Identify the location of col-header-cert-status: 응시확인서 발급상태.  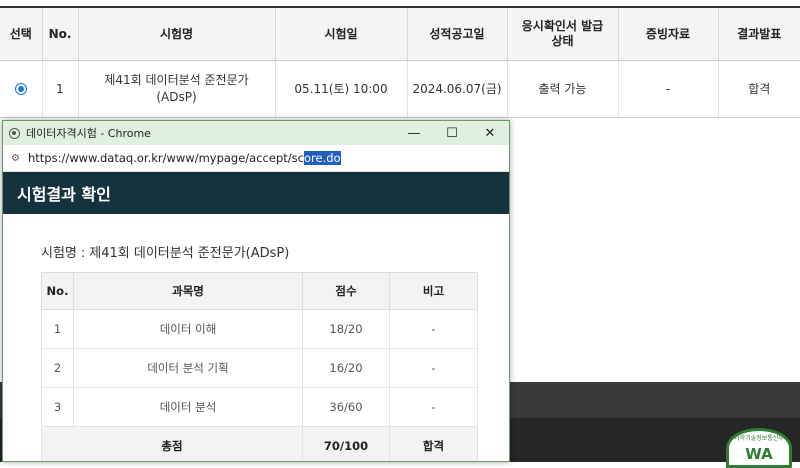
(563, 33).